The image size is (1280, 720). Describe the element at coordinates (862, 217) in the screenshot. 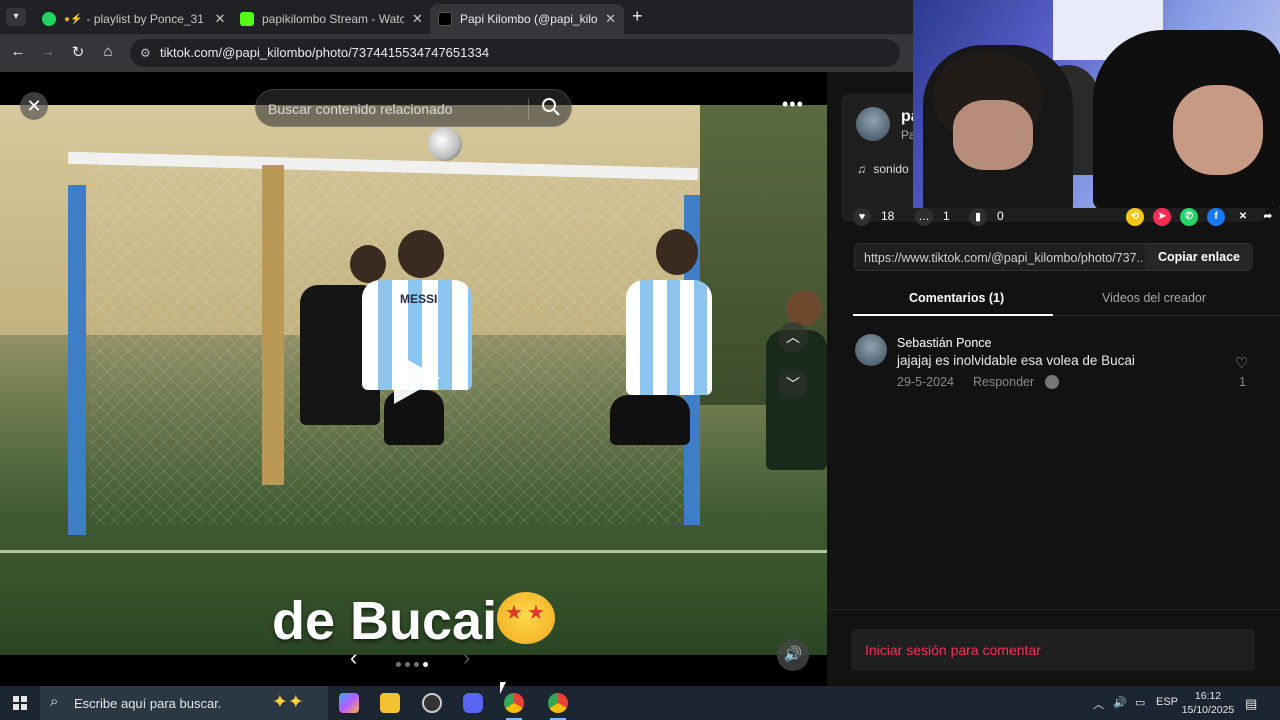

I see `heart-icon: ♥` at that location.